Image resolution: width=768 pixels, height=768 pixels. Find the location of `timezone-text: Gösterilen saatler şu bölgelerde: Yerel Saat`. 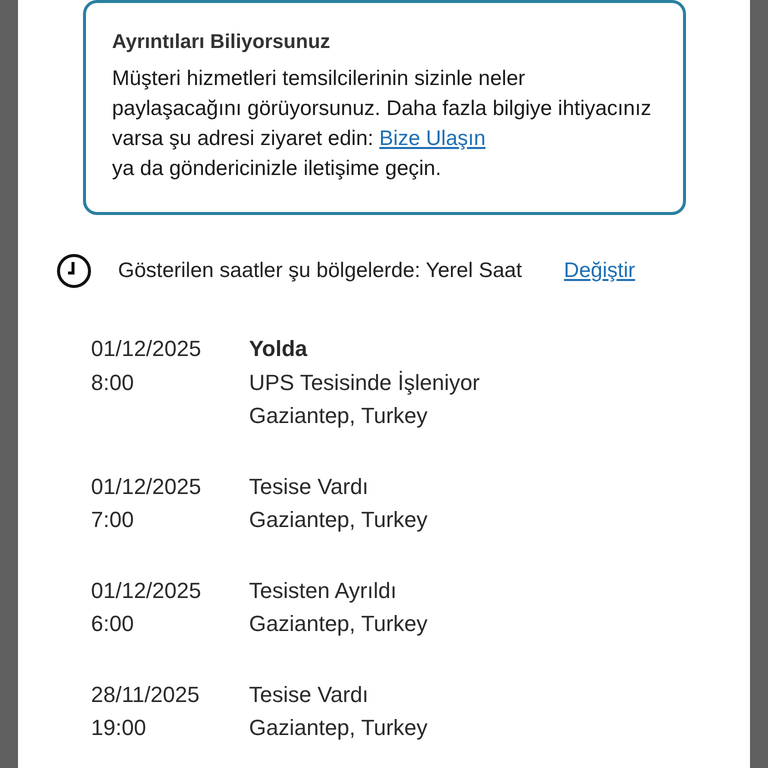

timezone-text: Gösterilen saatler şu bölgelerde: Yerel Saat is located at coordinates (320, 271).